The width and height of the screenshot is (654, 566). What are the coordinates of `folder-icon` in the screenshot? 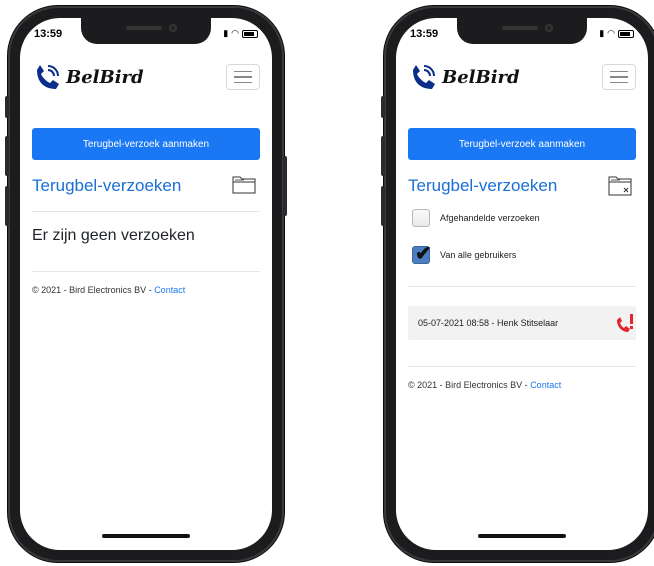 It's located at (244, 184).